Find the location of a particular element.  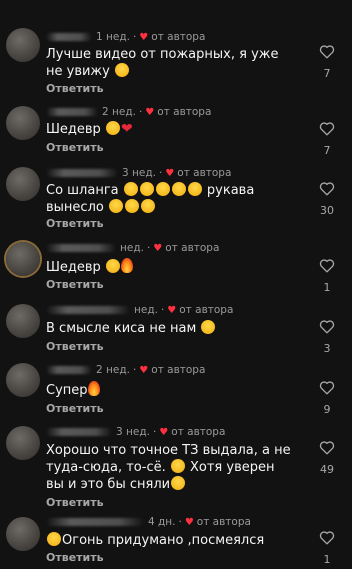

comment-text: Шедевр is located at coordinates (171, 267).